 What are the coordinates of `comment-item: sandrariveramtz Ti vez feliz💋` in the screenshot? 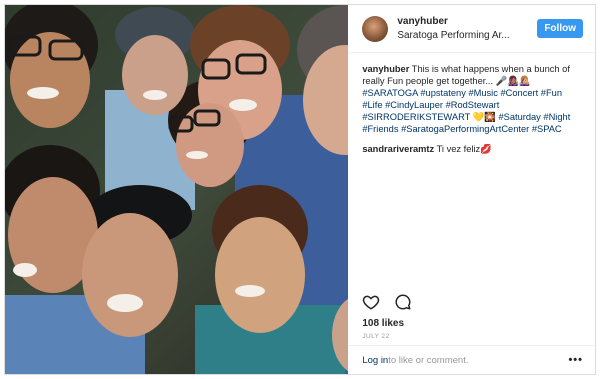 It's located at (472, 149).